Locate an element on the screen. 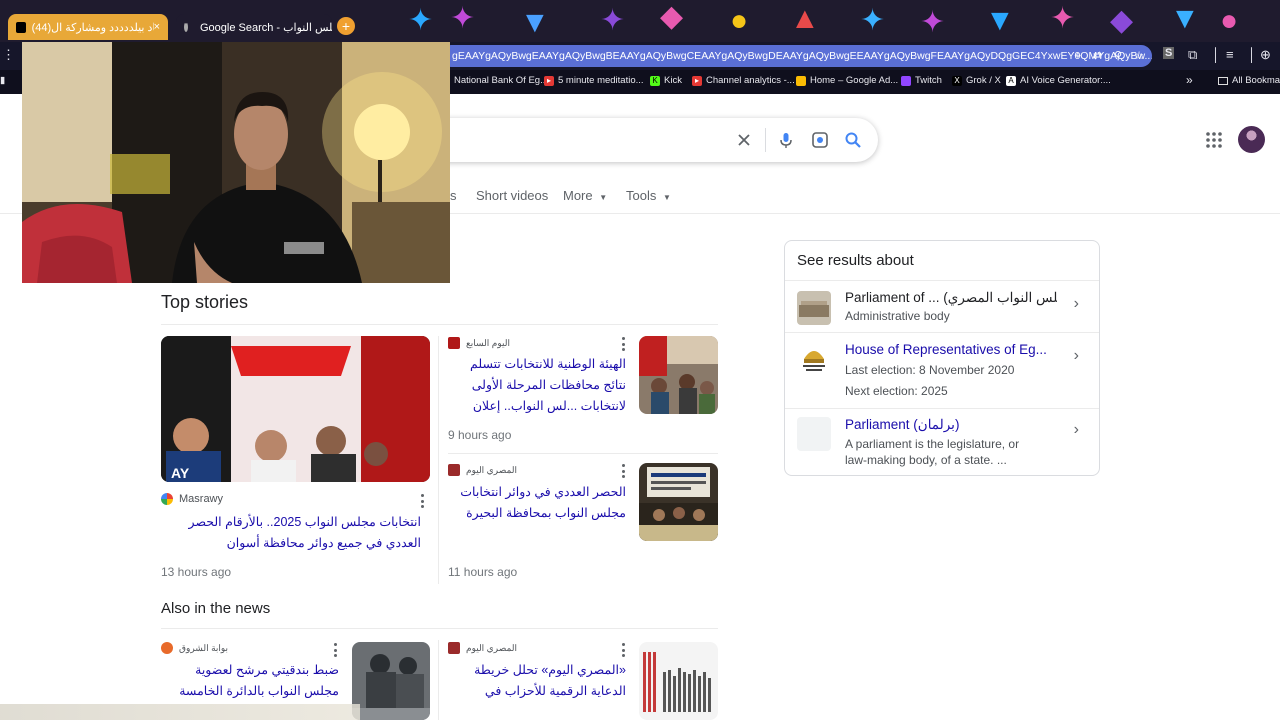 This screenshot has width=1280, height=720. google-apps-icon is located at coordinates (1214, 140).